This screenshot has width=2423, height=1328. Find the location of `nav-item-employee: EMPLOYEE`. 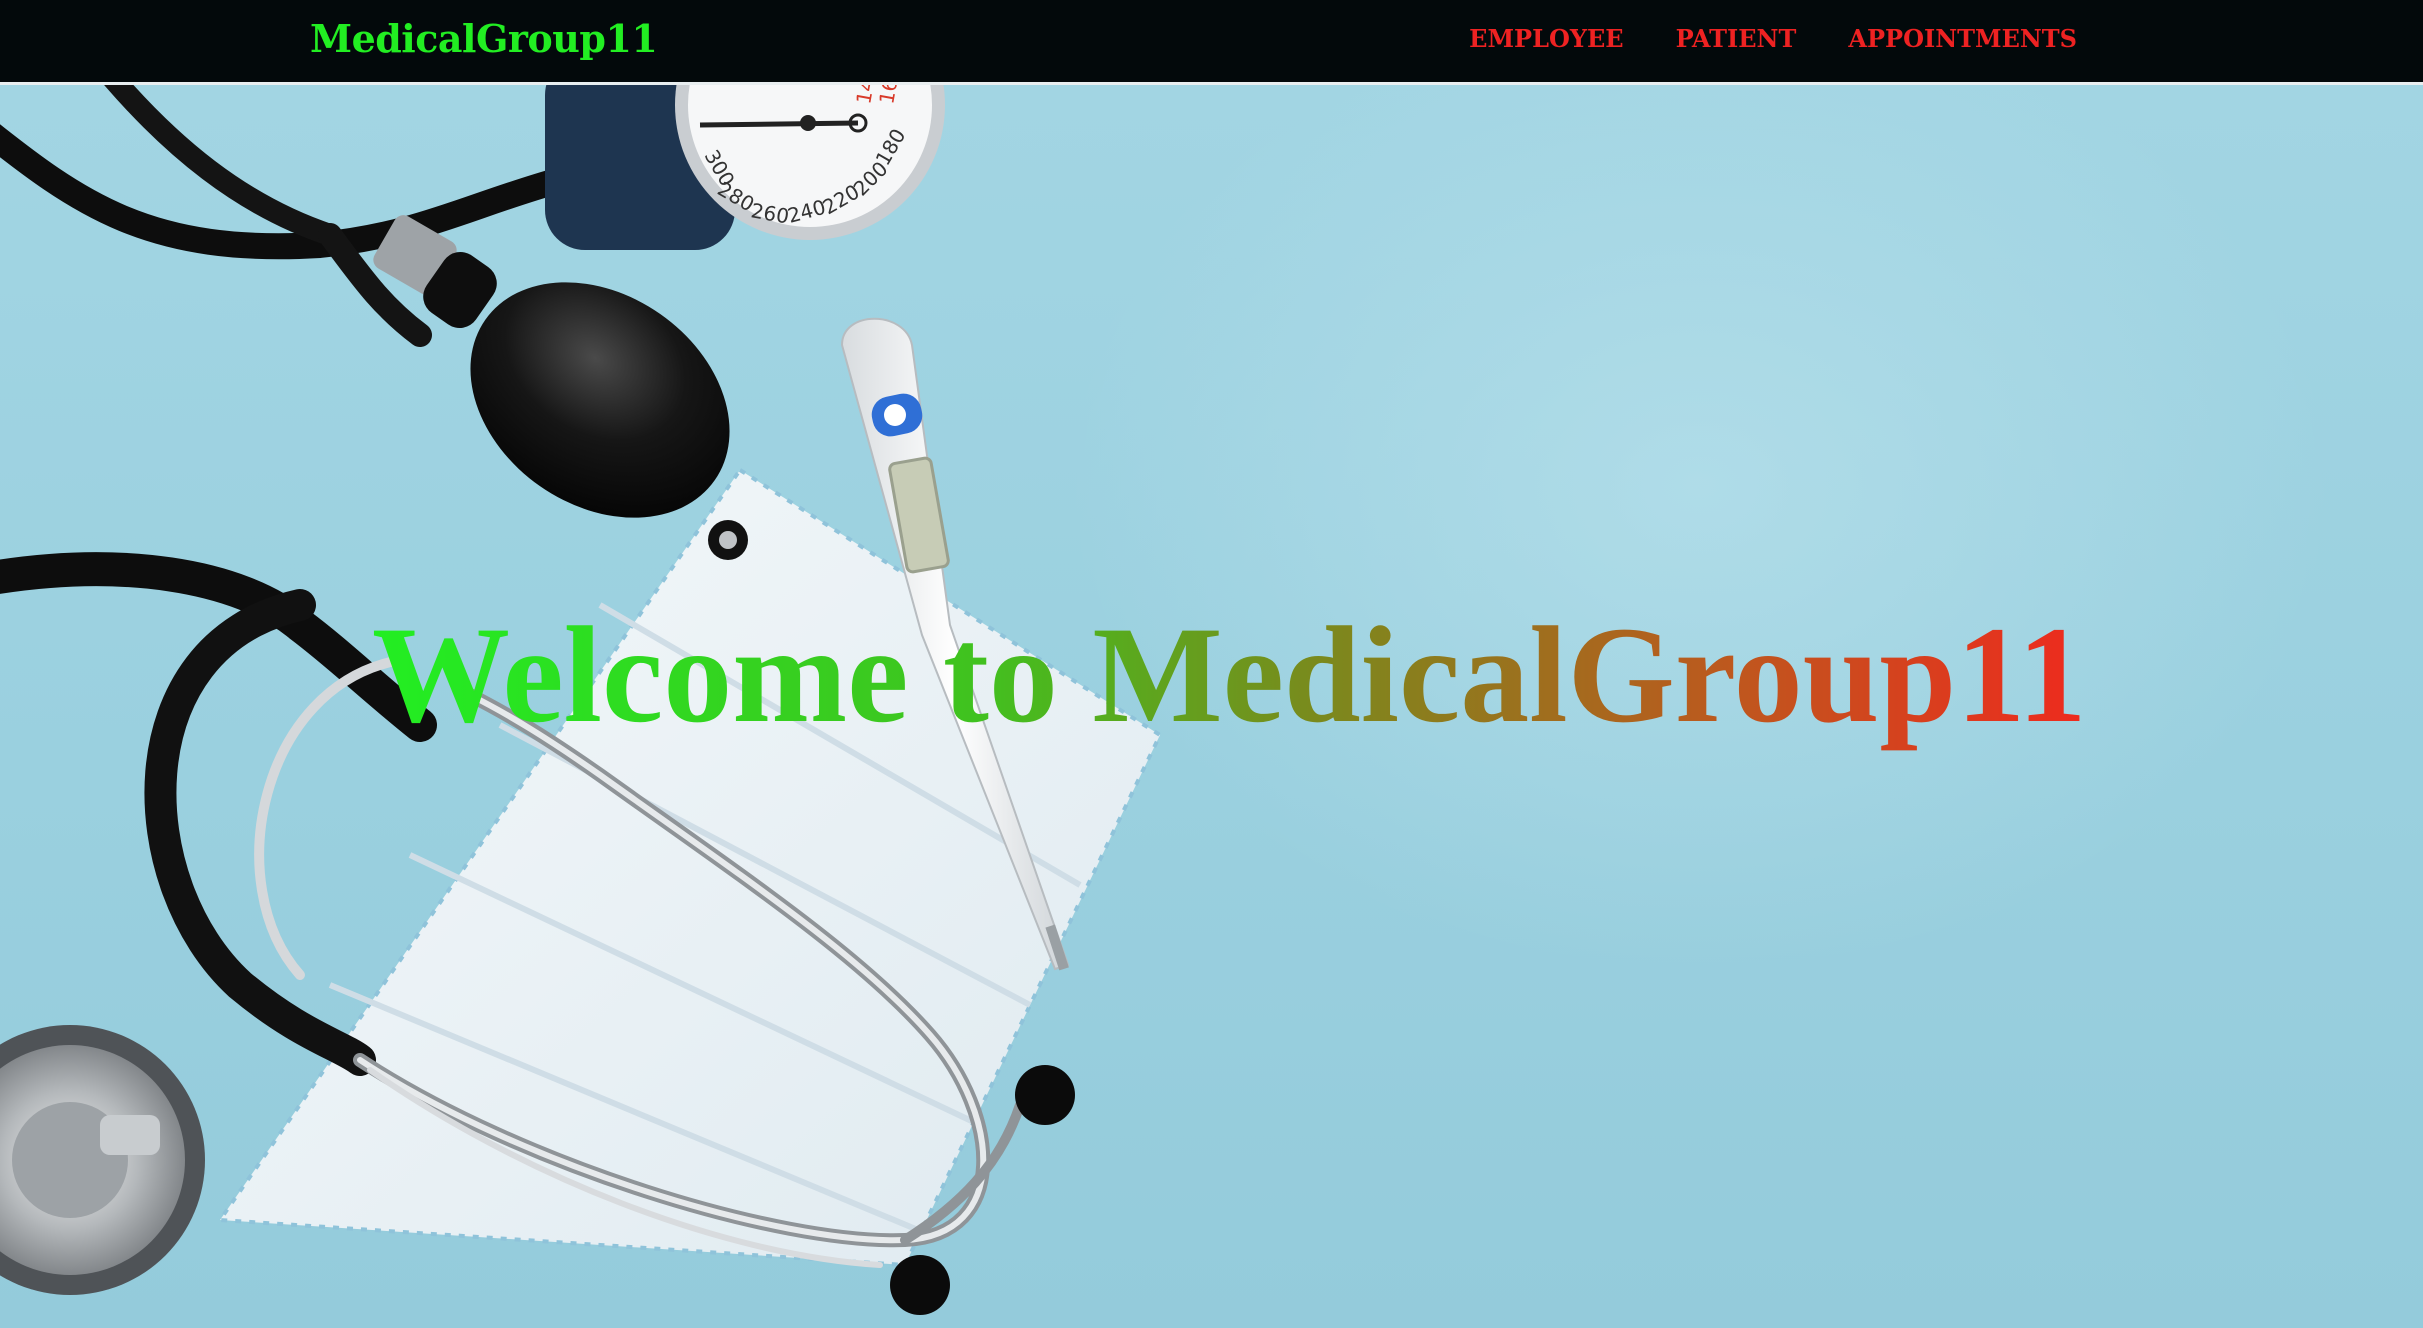

nav-item-employee: EMPLOYEE is located at coordinates (1546, 39).